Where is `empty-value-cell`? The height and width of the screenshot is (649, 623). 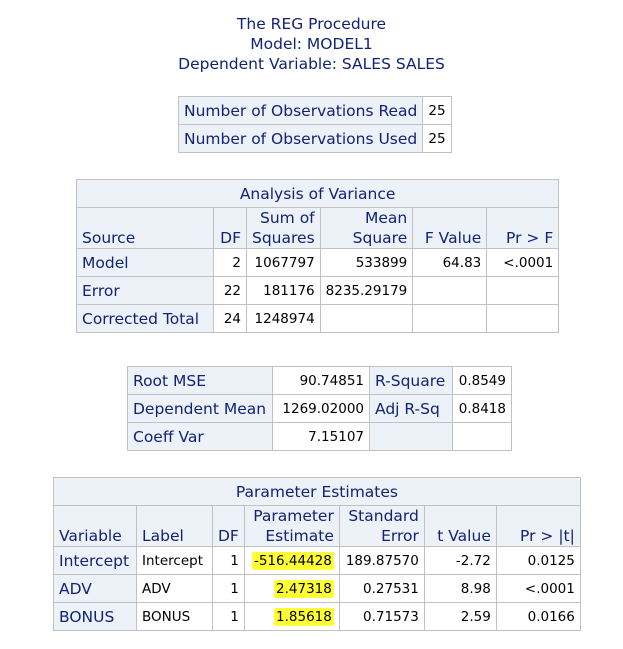 empty-value-cell is located at coordinates (482, 436).